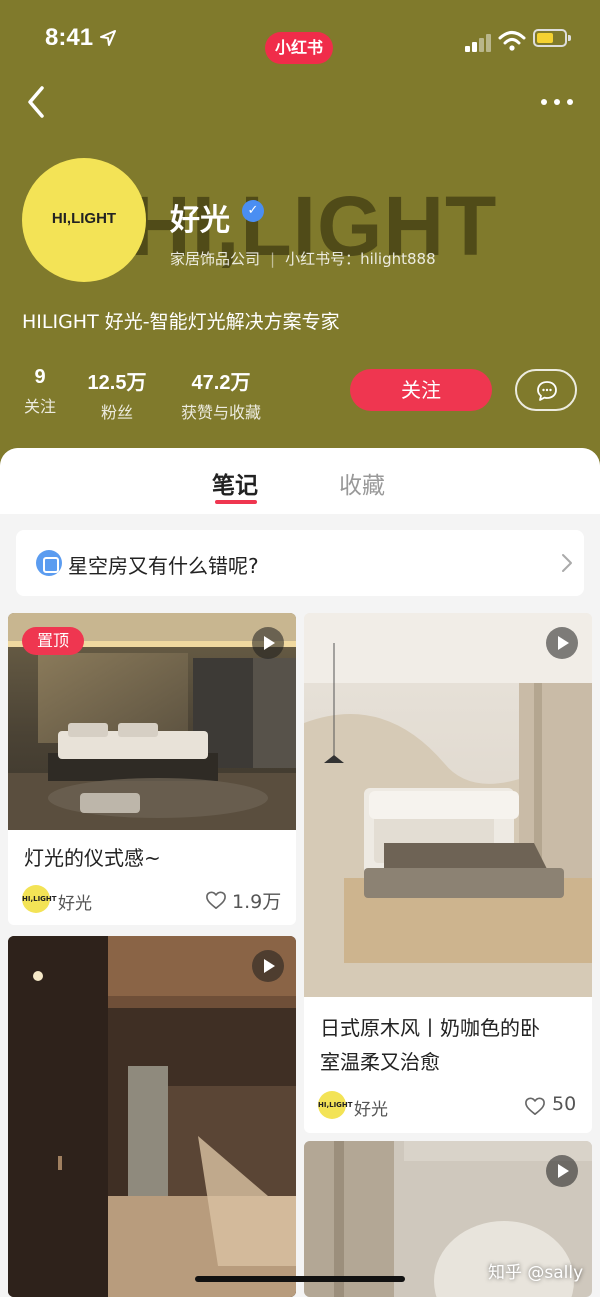 The height and width of the screenshot is (1297, 600). What do you see at coordinates (117, 394) in the screenshot?
I see `stat-followers: 12.5万 粉丝` at bounding box center [117, 394].